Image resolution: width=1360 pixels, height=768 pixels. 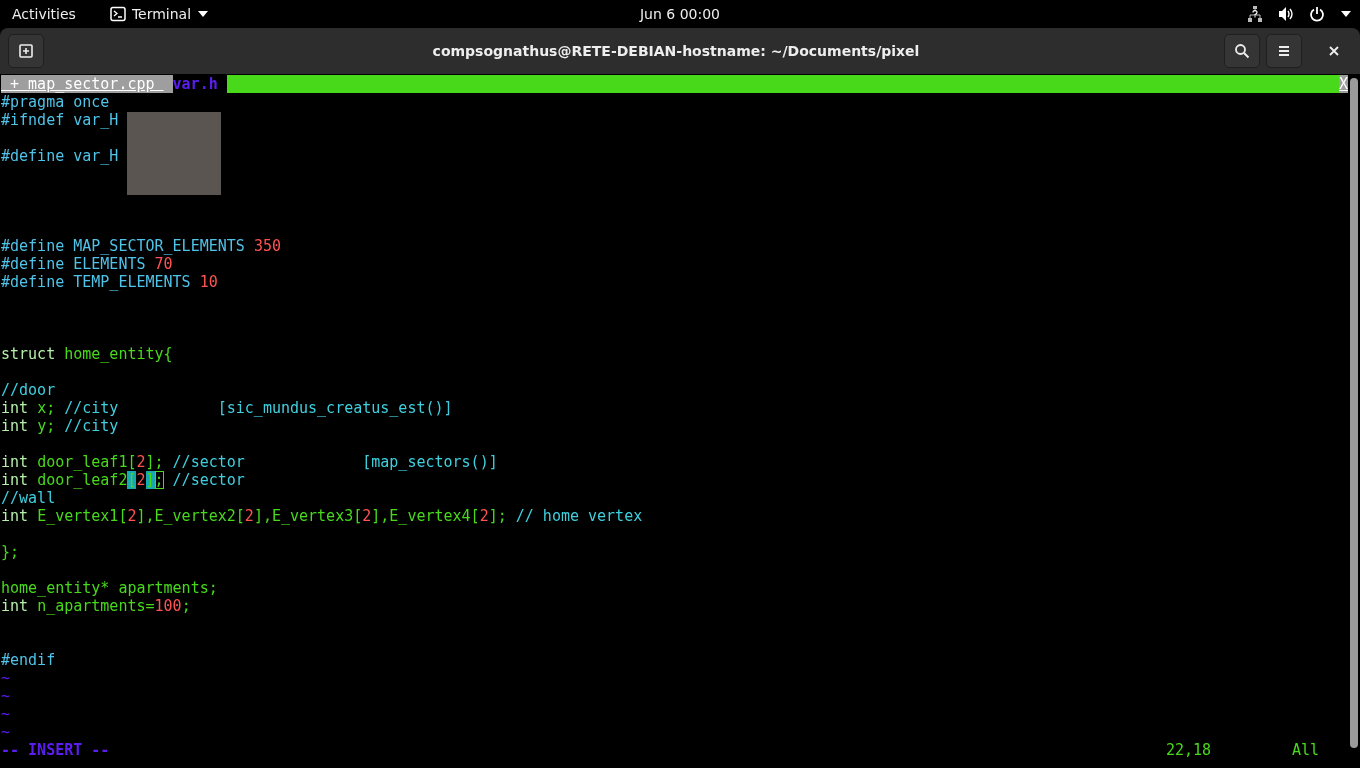 What do you see at coordinates (109, 588) in the screenshot?
I see `code-text: home_entity* apartments;` at bounding box center [109, 588].